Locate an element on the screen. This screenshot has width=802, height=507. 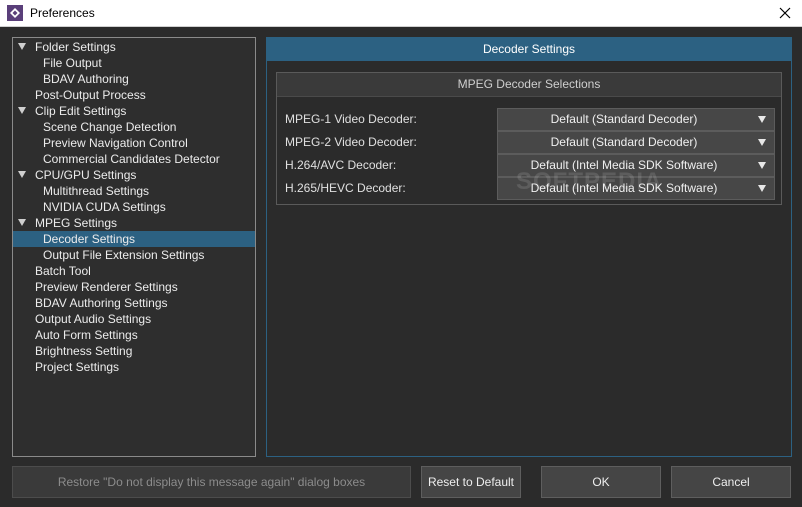
tree-item: Auto Form Settings is located at coordinates (134, 335).